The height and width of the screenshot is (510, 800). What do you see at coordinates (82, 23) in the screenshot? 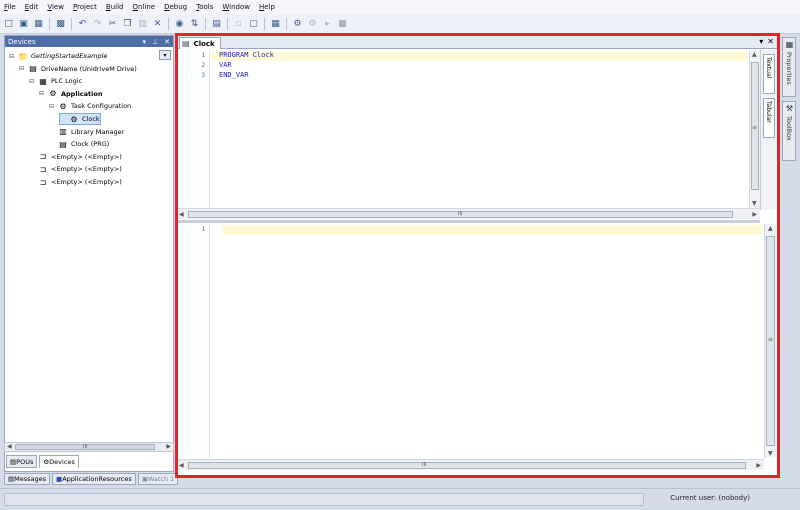
I see `undo-icon: ↶` at bounding box center [82, 23].